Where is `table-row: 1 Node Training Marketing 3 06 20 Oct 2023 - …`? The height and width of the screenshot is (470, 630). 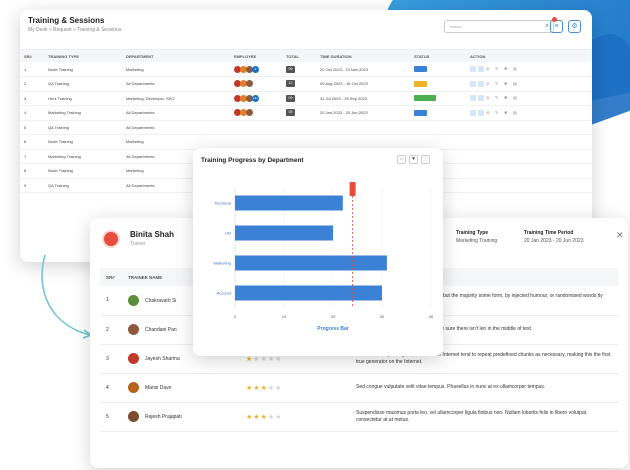
table-row: 1 Node Training Marketing 3 06 20 Oct 2023 - … is located at coordinates (306, 69).